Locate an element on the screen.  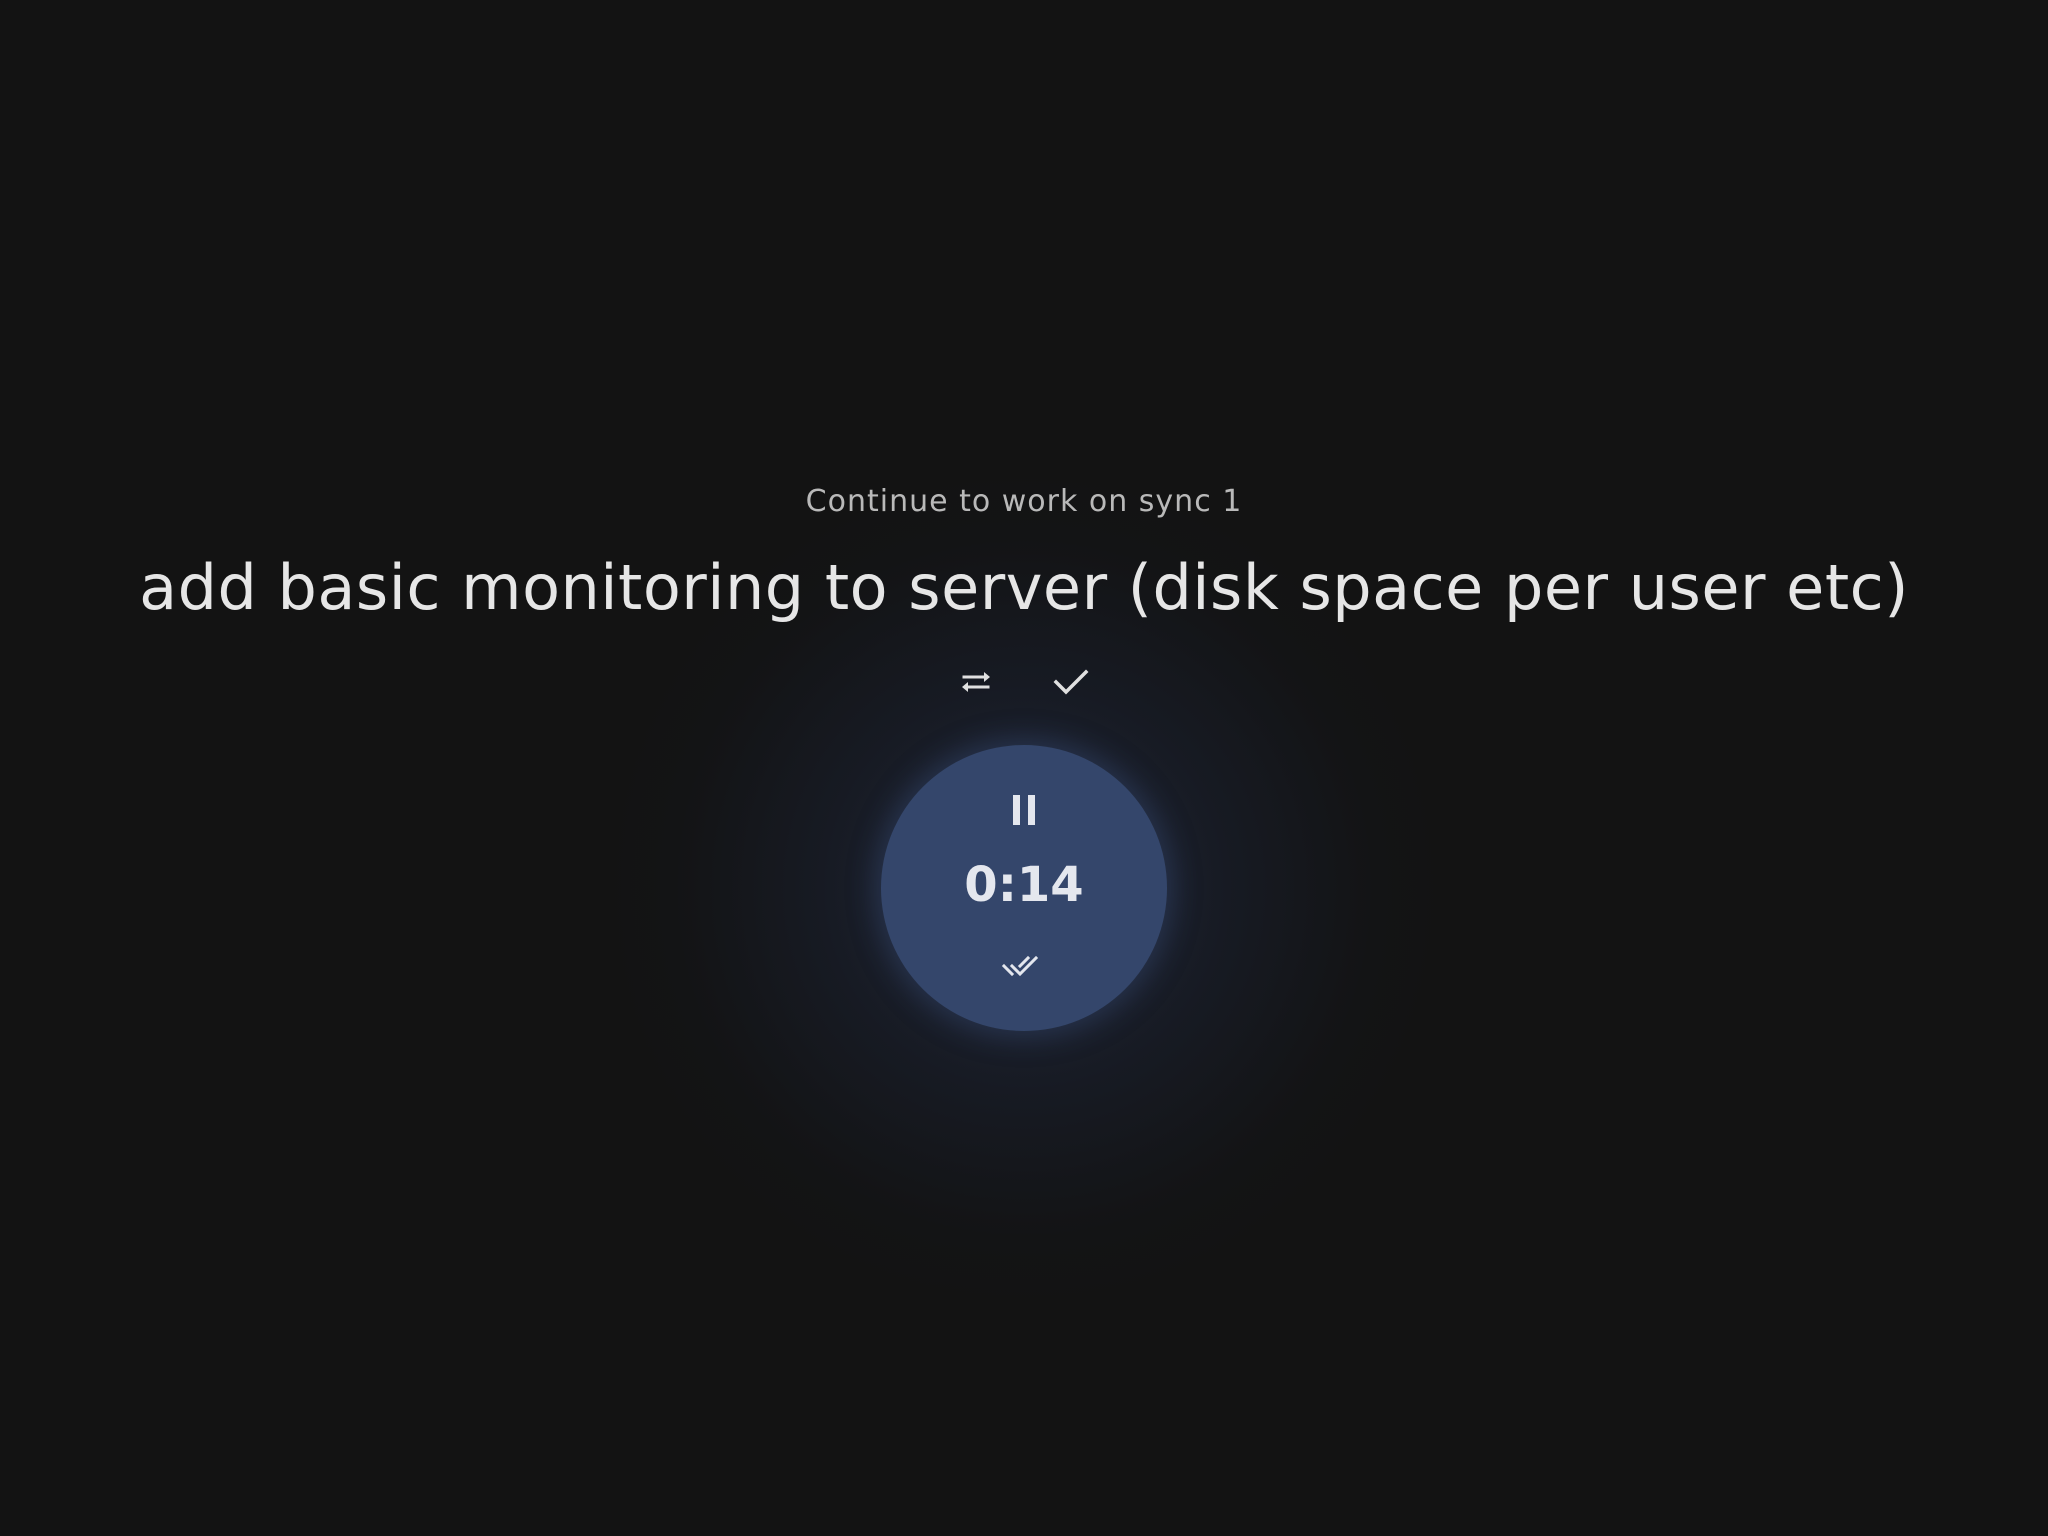
task-actions is located at coordinates (1024, 682).